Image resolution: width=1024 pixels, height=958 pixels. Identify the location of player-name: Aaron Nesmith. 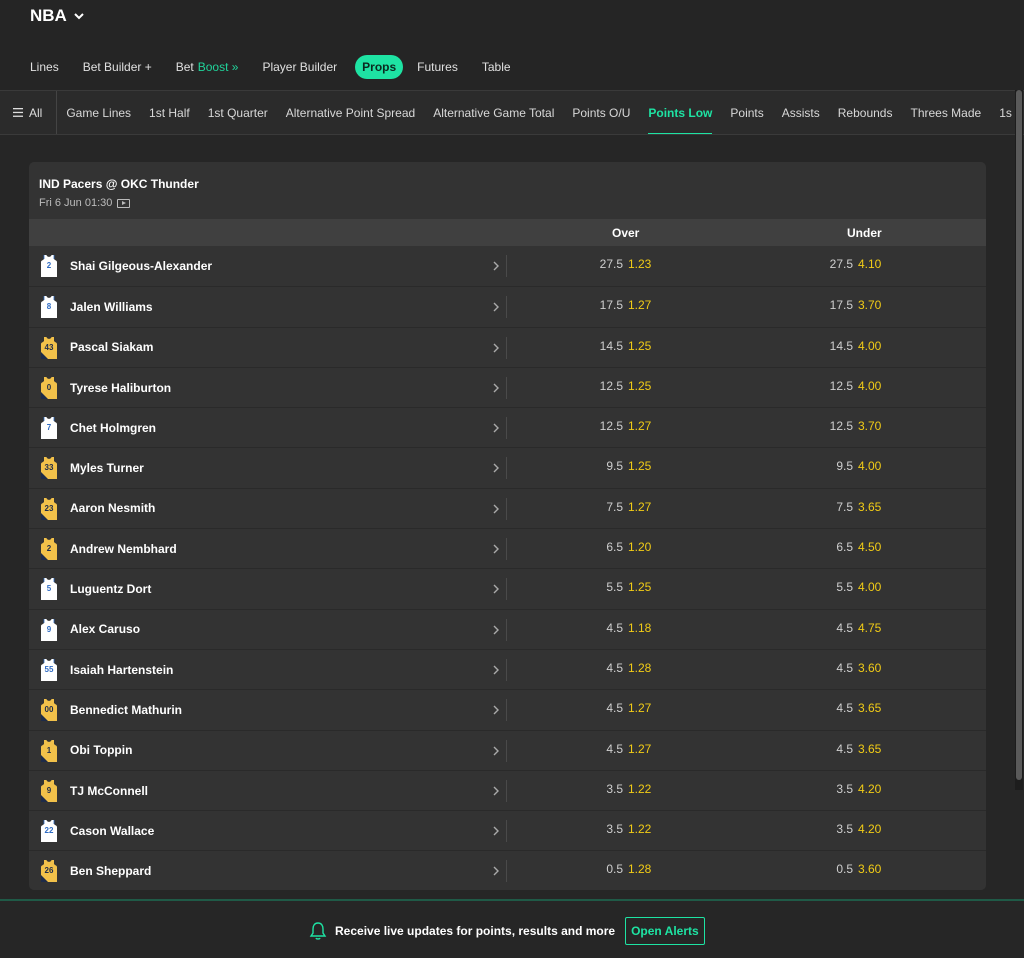
(112, 508).